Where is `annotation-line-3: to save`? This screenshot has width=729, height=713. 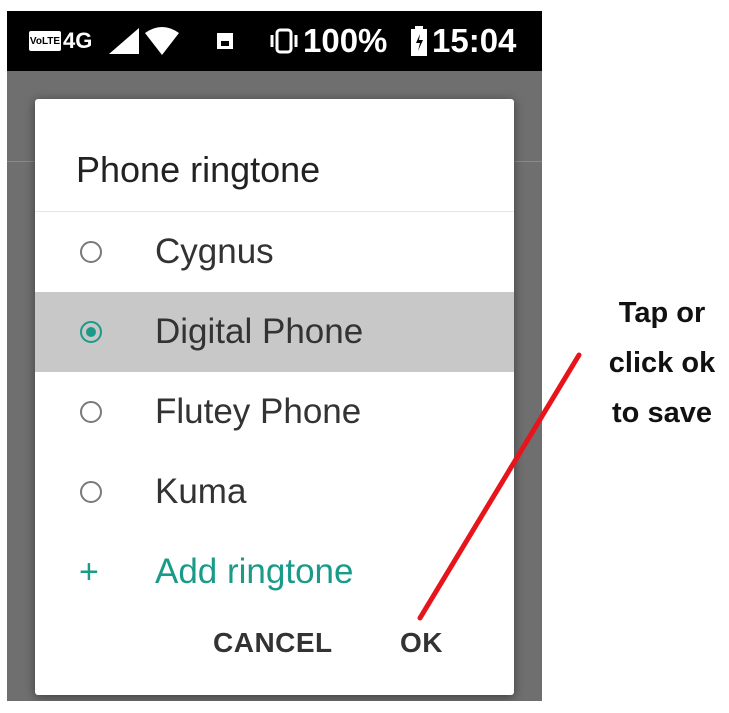
annotation-line-3: to save is located at coordinates (662, 413).